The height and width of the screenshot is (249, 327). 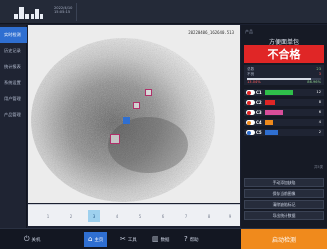 I want to click on sidebar-item-label: 历史记录, so click(x=12, y=50).